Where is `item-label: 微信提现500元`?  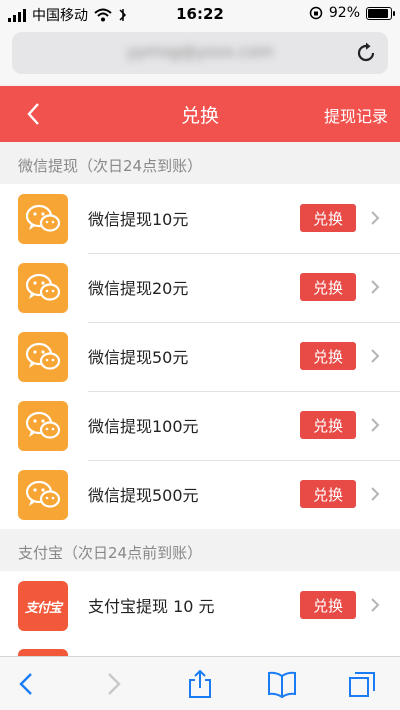 item-label: 微信提现500元 is located at coordinates (143, 495).